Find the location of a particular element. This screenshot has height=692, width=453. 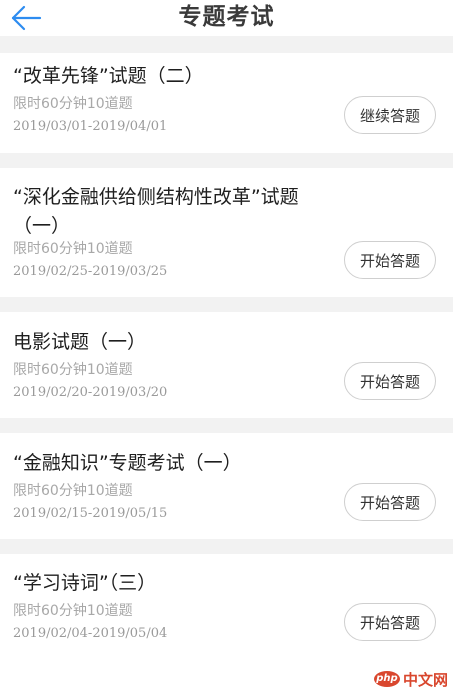

exam-title: 电影试题（一） is located at coordinates (80, 342).